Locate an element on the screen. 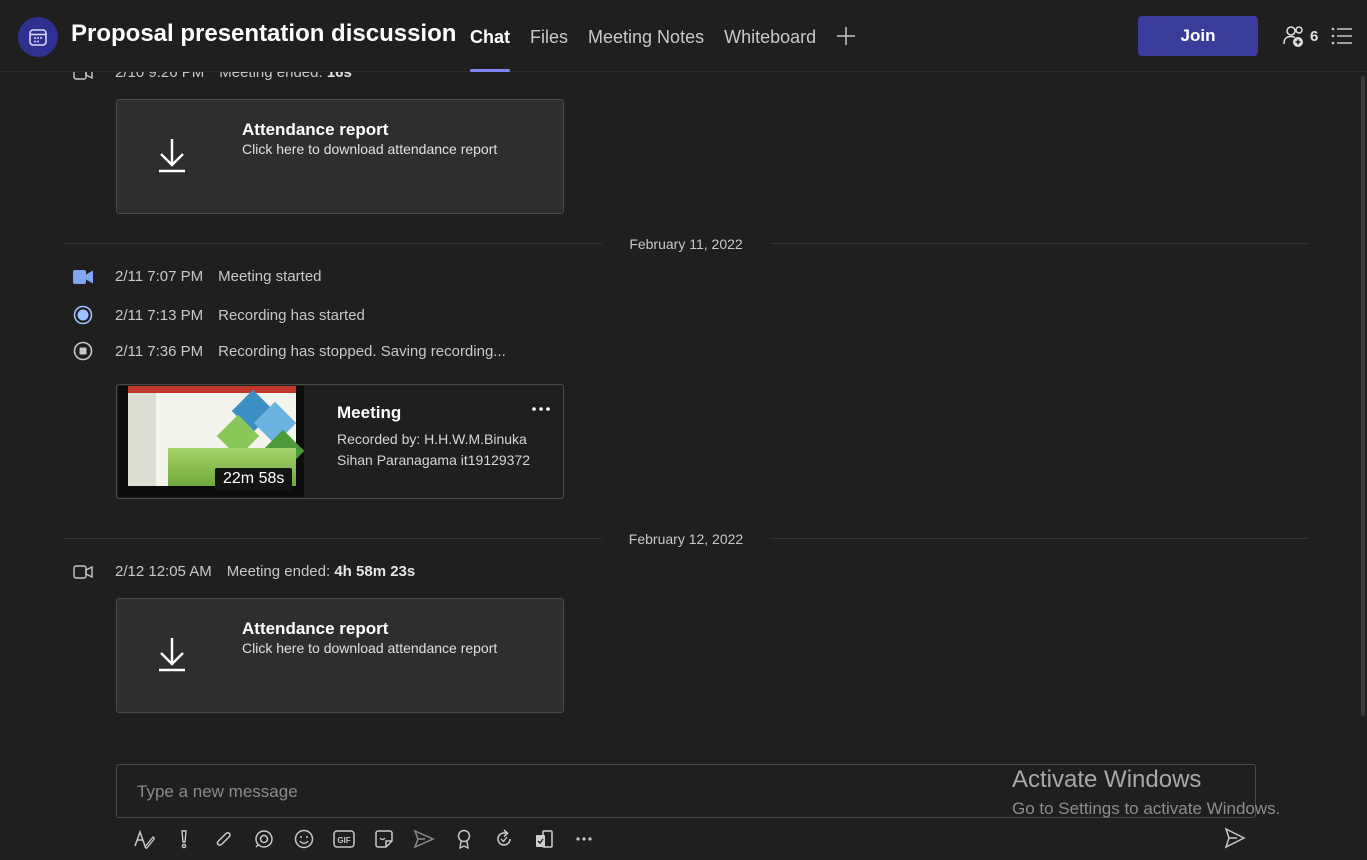  attach-icon is located at coordinates (224, 839).